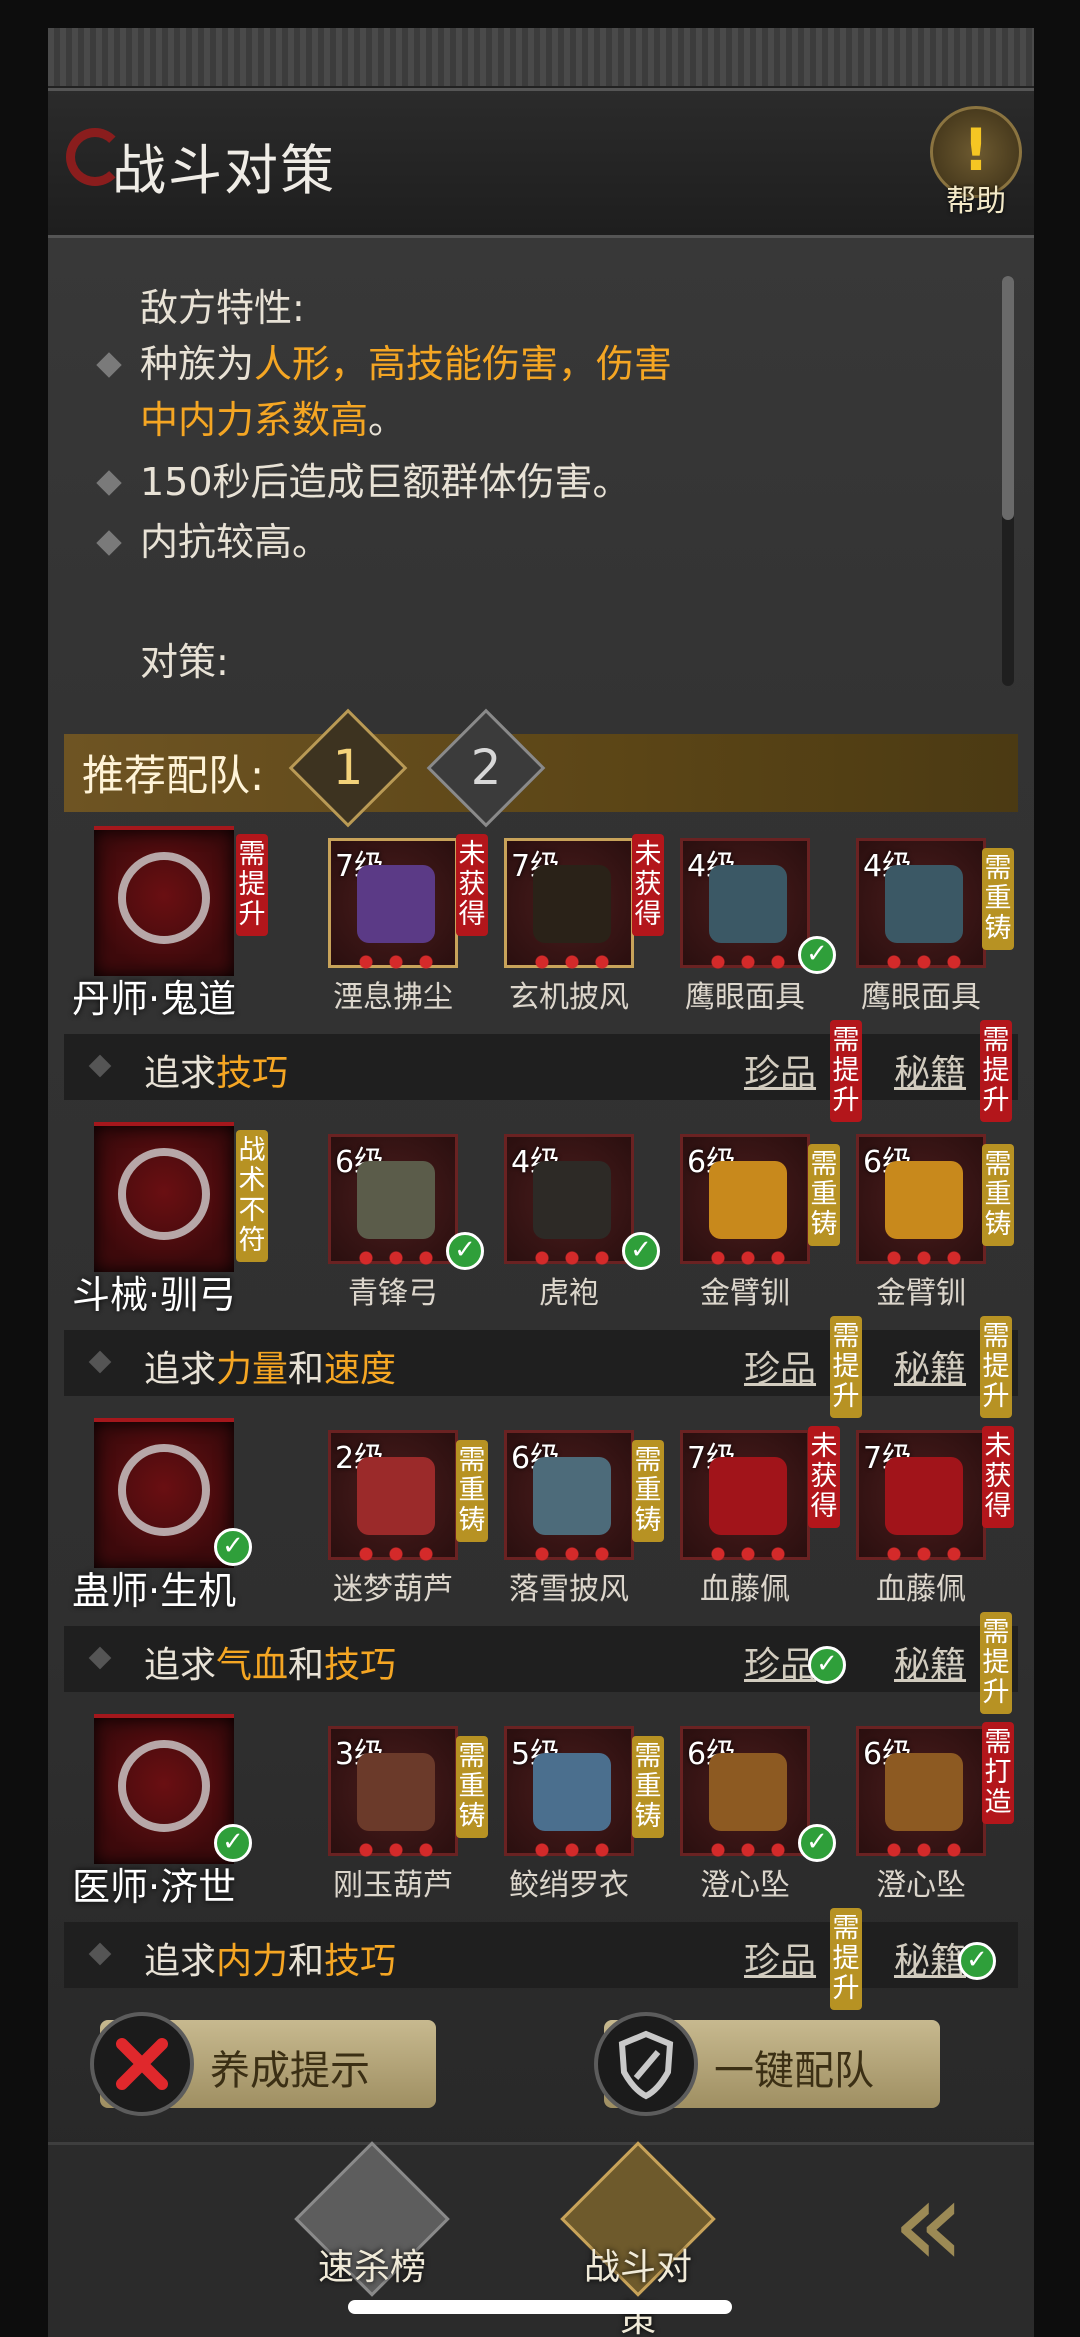 The image size is (1080, 2337). Describe the element at coordinates (998, 1477) in the screenshot. I see `item-status-tag: 未获得` at that location.